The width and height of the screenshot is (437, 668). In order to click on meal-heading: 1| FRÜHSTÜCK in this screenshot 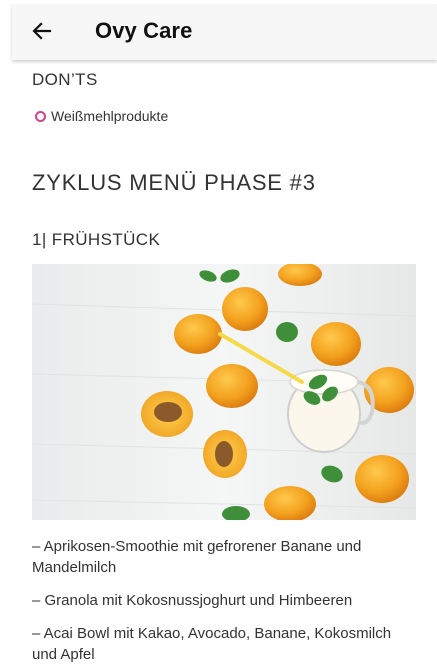, I will do `click(96, 239)`.